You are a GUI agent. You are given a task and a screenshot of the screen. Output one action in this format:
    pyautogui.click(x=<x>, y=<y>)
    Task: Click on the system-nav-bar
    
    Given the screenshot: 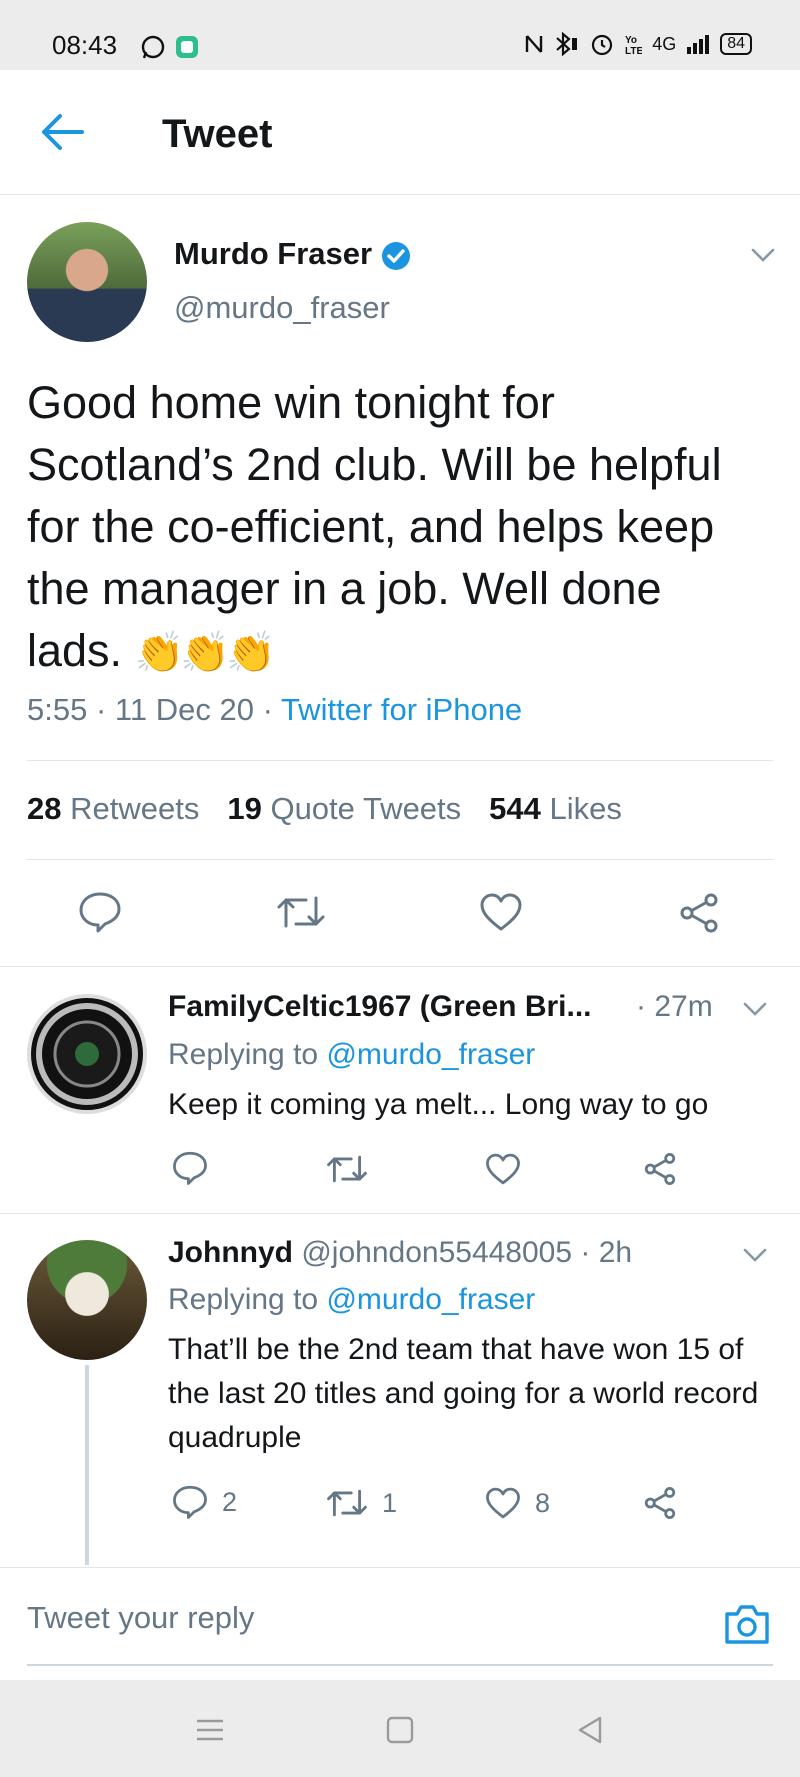 What is the action you would take?
    pyautogui.click(x=400, y=1728)
    